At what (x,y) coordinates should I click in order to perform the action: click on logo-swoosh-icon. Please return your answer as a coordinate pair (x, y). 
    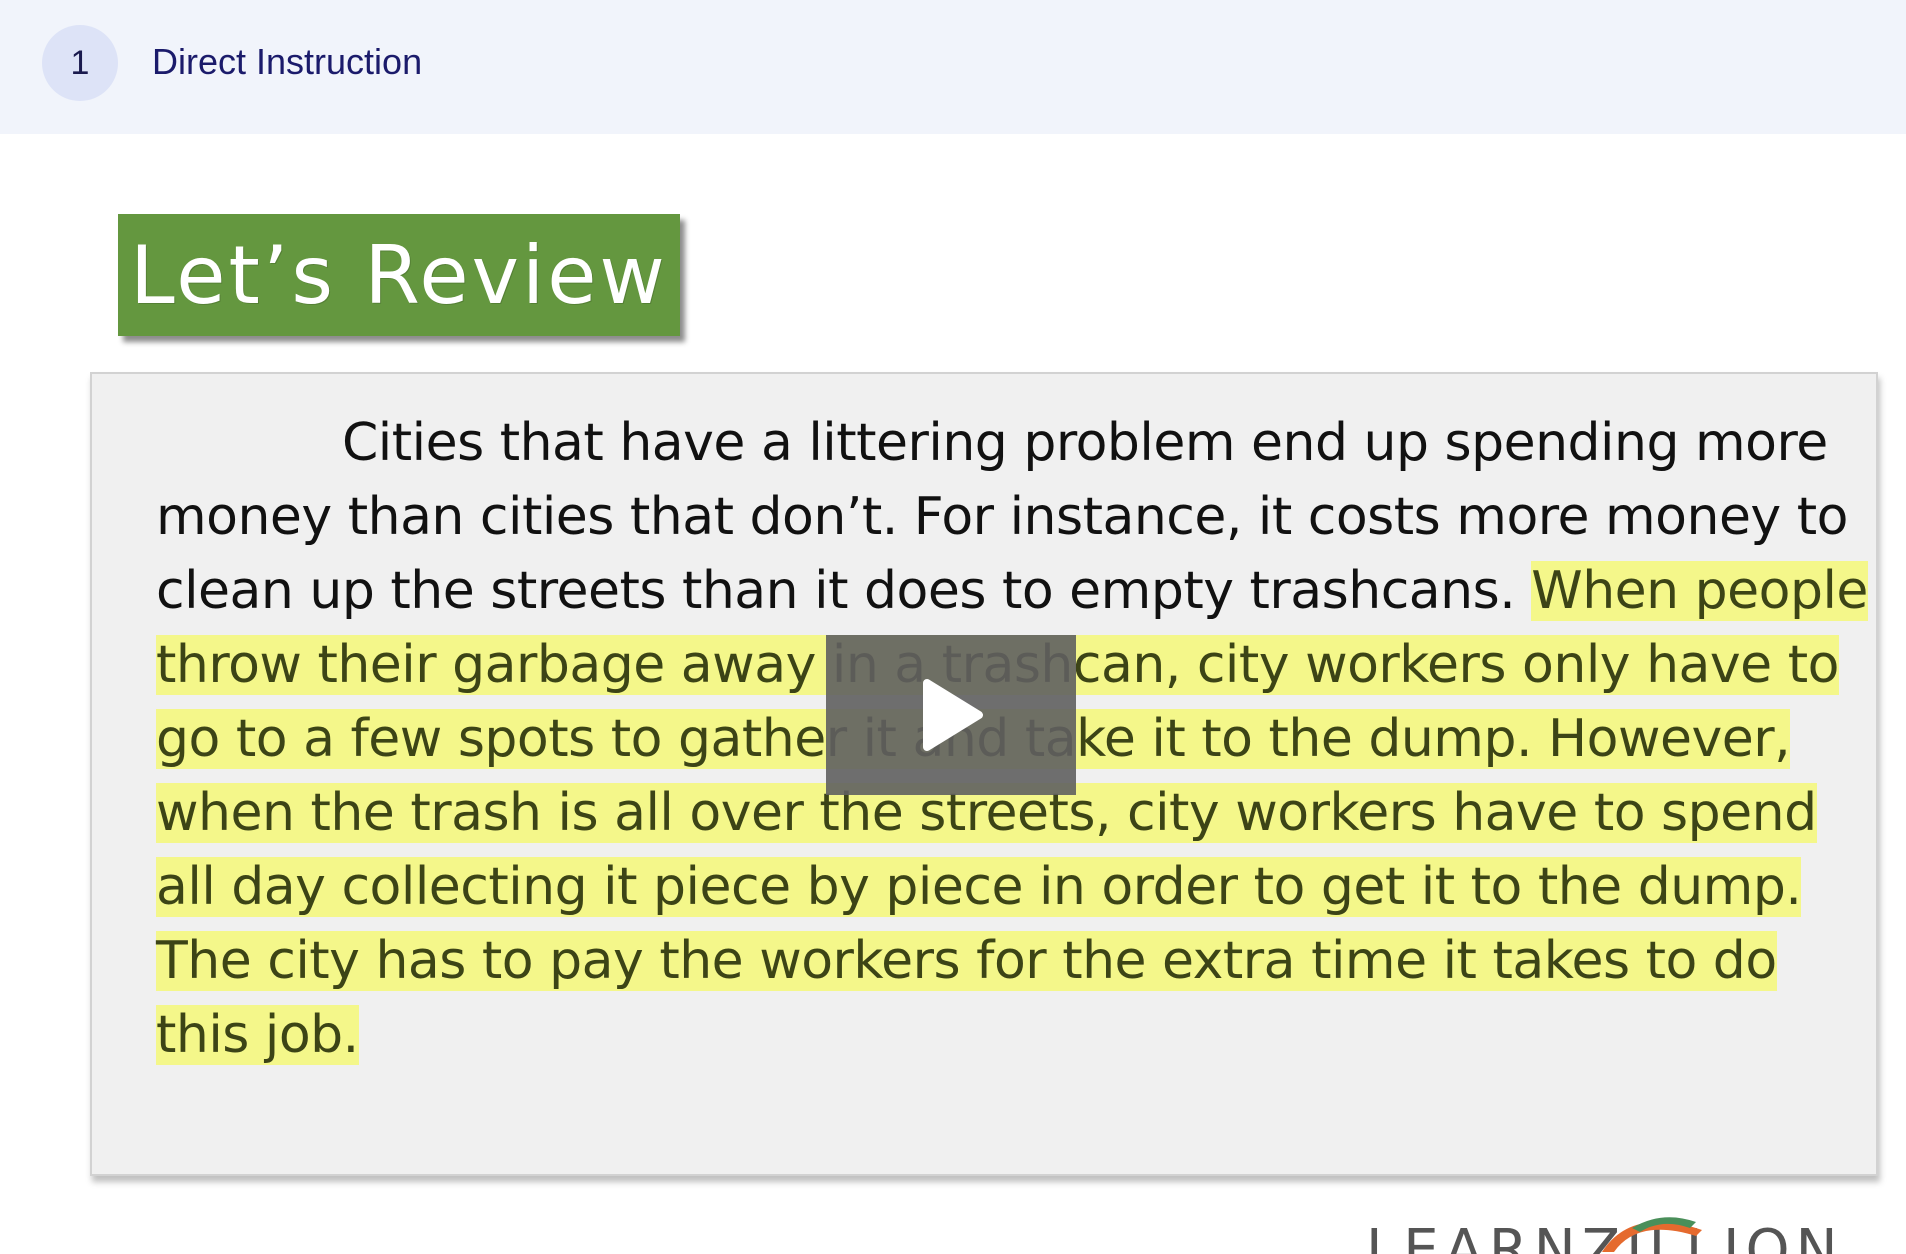
    Looking at the image, I should click on (1652, 1234).